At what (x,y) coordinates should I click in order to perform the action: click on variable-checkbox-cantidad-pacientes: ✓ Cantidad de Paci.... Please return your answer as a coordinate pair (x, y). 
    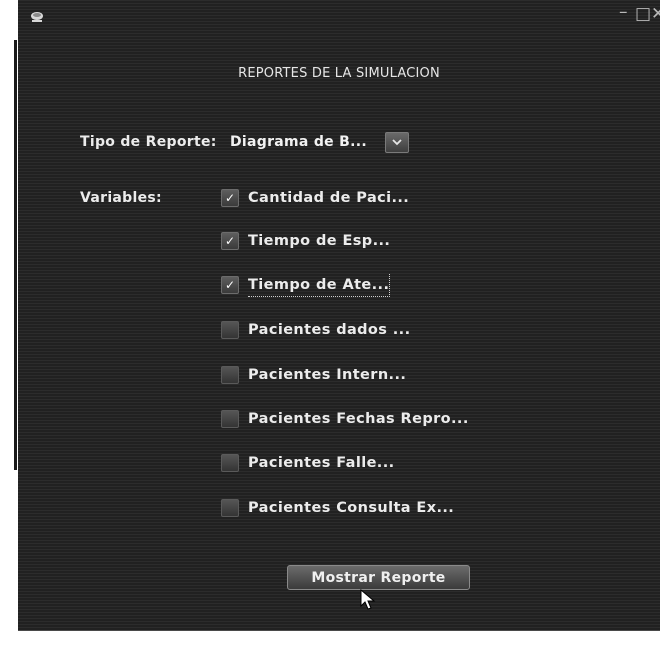
    Looking at the image, I should click on (431, 198).